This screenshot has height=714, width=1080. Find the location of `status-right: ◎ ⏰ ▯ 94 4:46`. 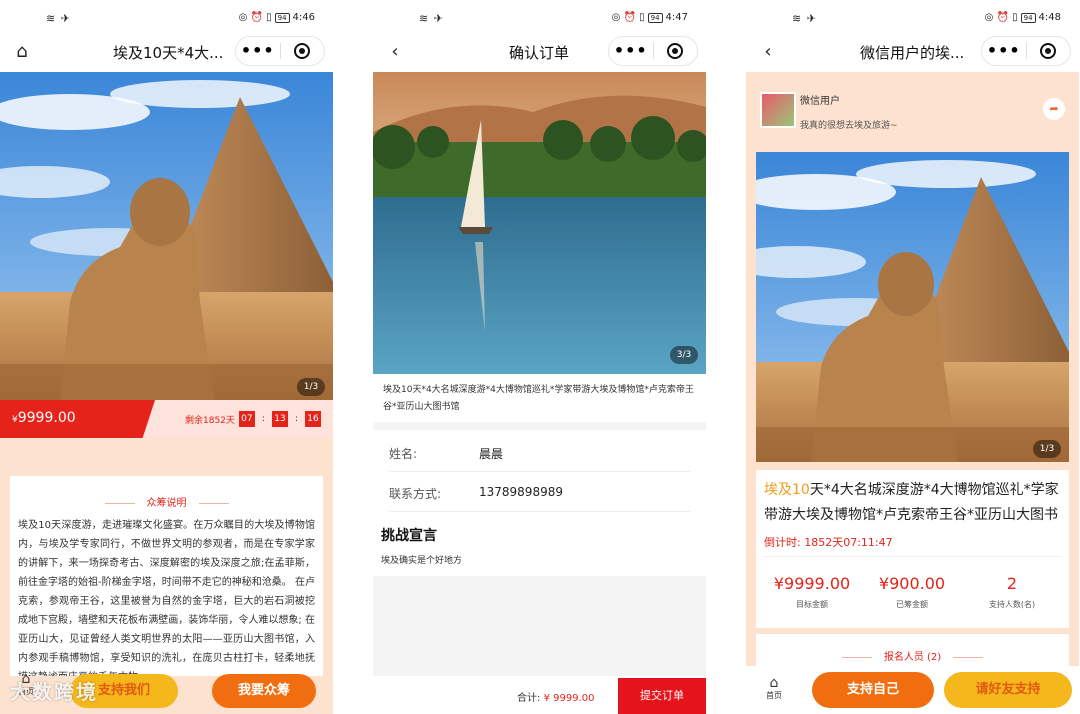

status-right: ◎ ⏰ ▯ 94 4:46 is located at coordinates (277, 17).